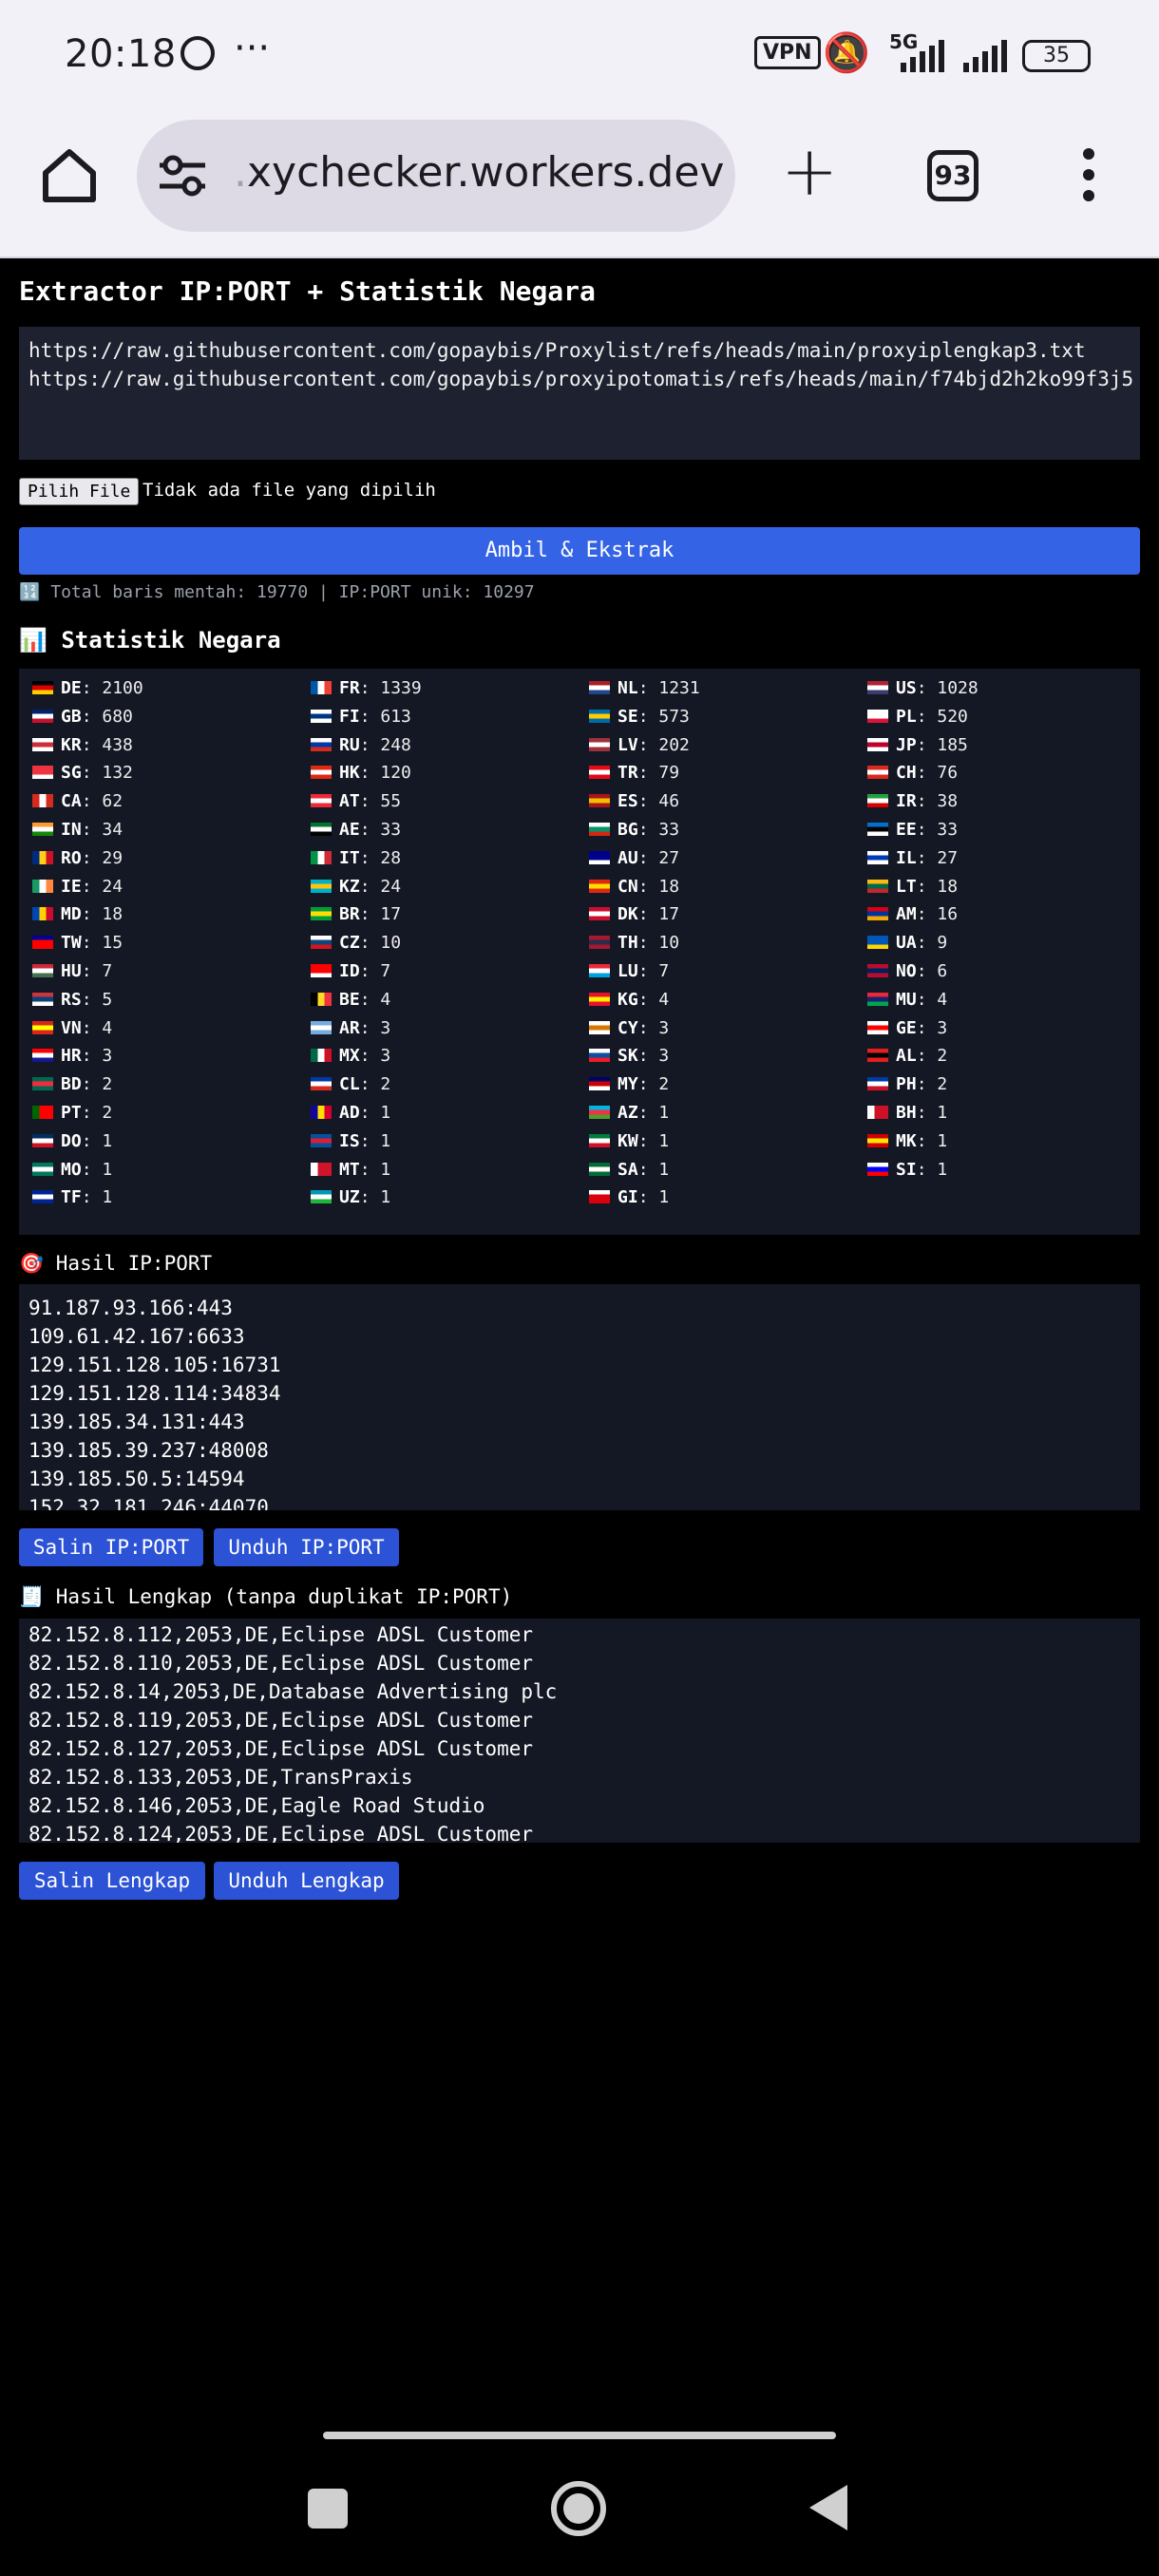  I want to click on country-stat-hk: HK: 120, so click(361, 773).